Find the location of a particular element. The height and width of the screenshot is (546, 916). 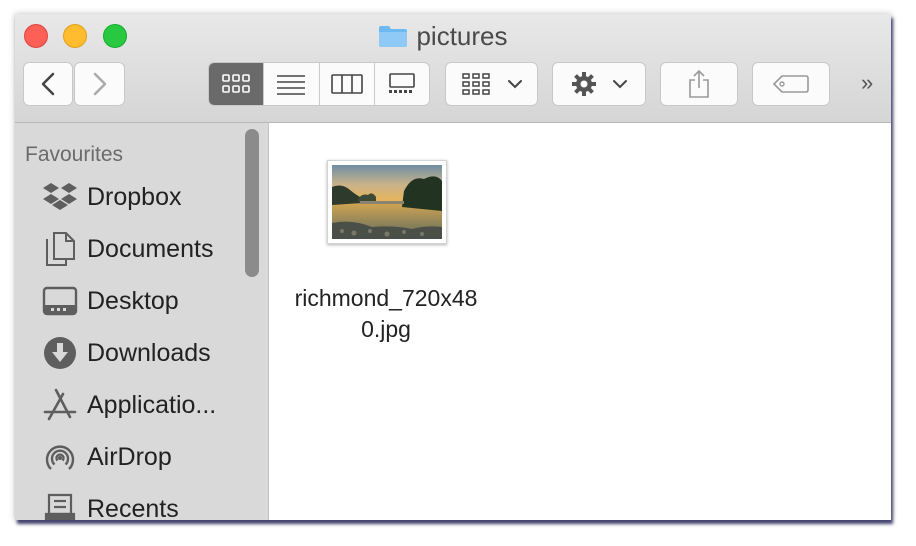

view-mode-segmented-control is located at coordinates (319, 84).